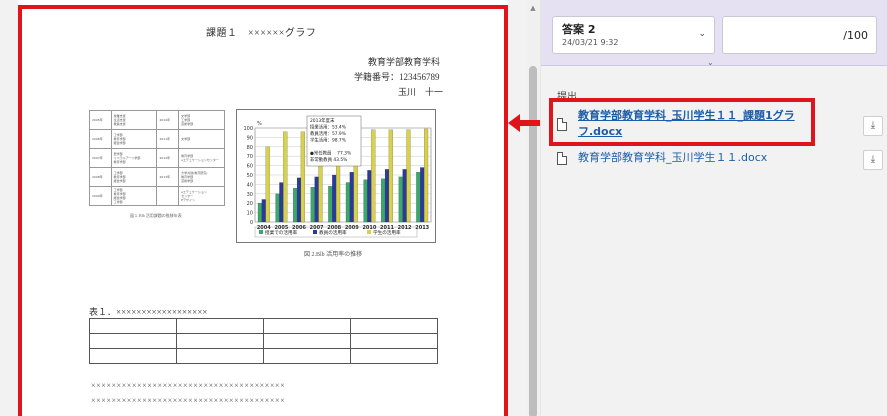 The width and height of the screenshot is (887, 416). What do you see at coordinates (397, 77) in the screenshot?
I see `document-student-id: 学籍番号：123456789` at bounding box center [397, 77].